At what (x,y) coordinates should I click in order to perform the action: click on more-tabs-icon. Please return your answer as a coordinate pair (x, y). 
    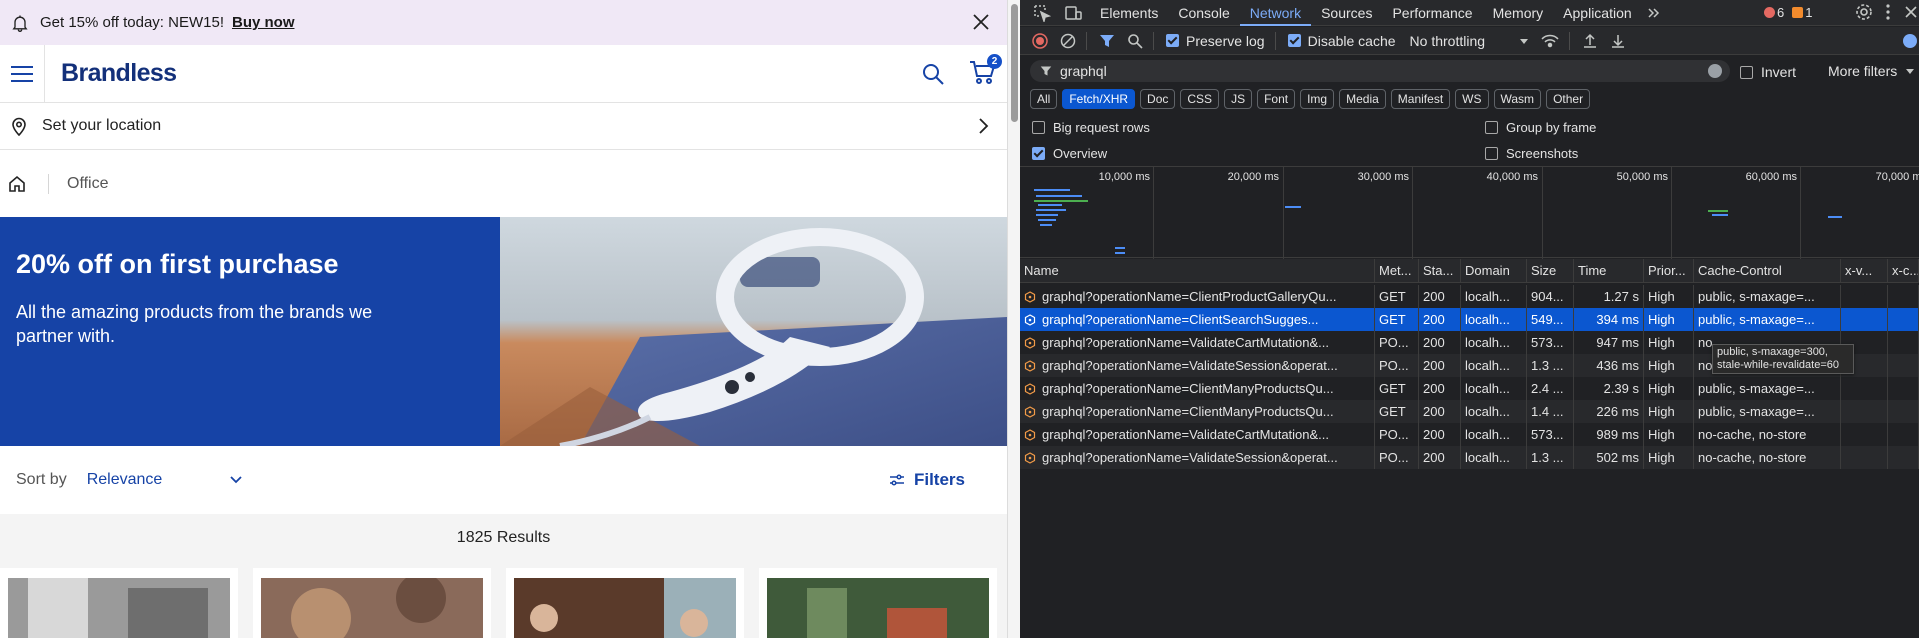
    Looking at the image, I should click on (1654, 13).